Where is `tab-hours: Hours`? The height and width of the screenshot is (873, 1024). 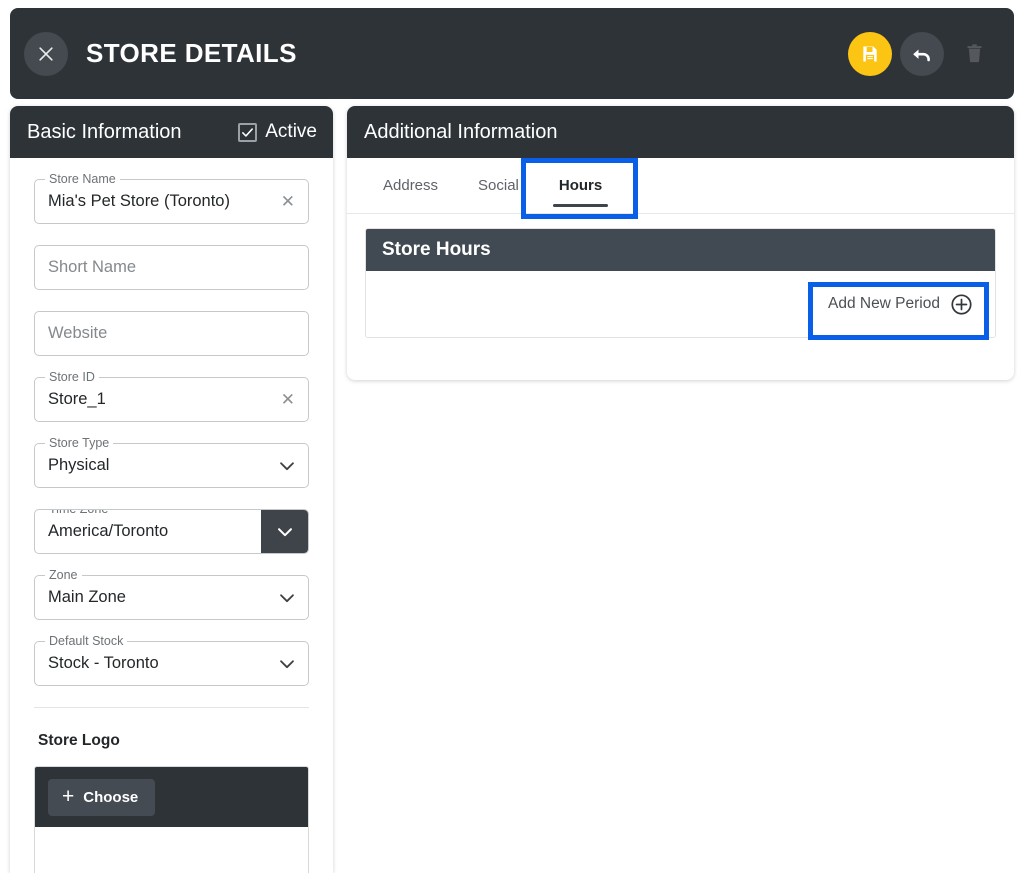
tab-hours: Hours is located at coordinates (580, 186).